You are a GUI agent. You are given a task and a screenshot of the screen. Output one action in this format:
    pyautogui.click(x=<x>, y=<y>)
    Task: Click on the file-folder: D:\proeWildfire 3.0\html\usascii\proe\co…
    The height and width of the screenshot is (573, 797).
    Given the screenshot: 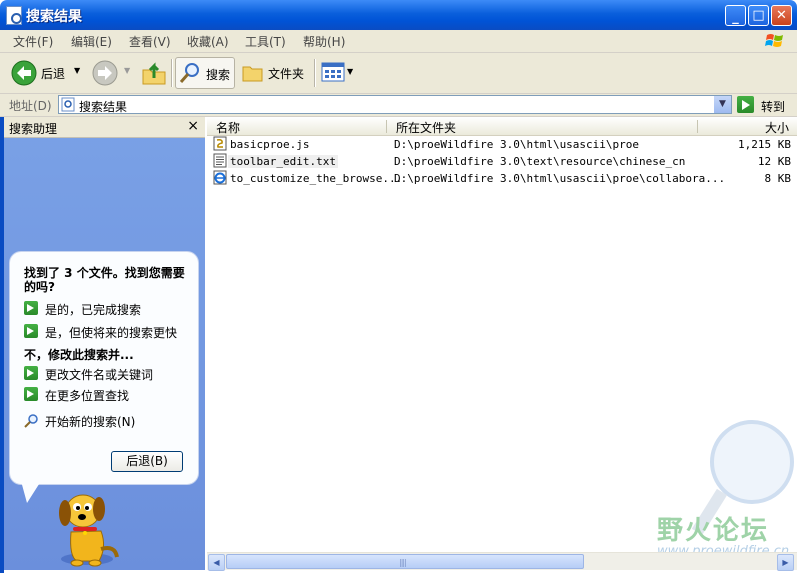 What is the action you would take?
    pyautogui.click(x=560, y=178)
    